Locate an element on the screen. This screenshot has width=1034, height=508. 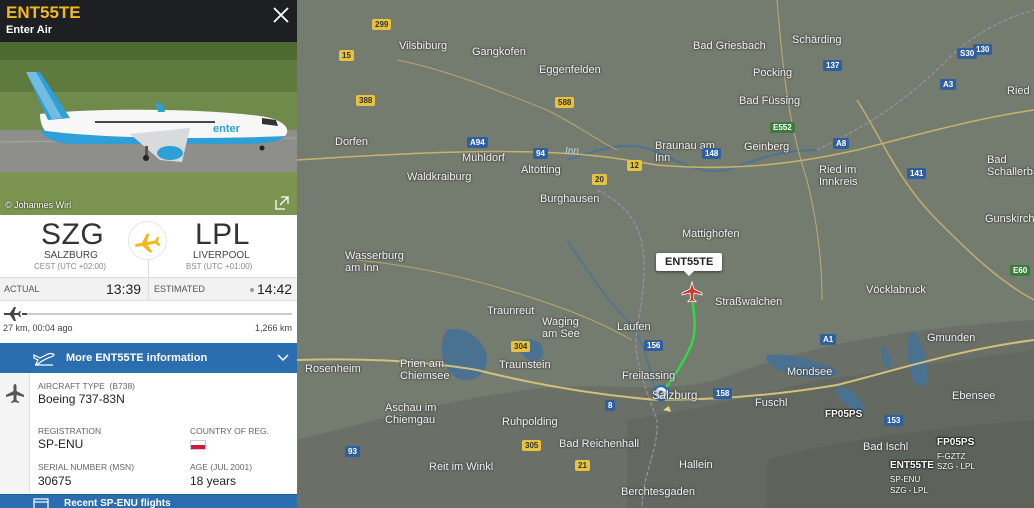
road-shield: S30 is located at coordinates (967, 53).